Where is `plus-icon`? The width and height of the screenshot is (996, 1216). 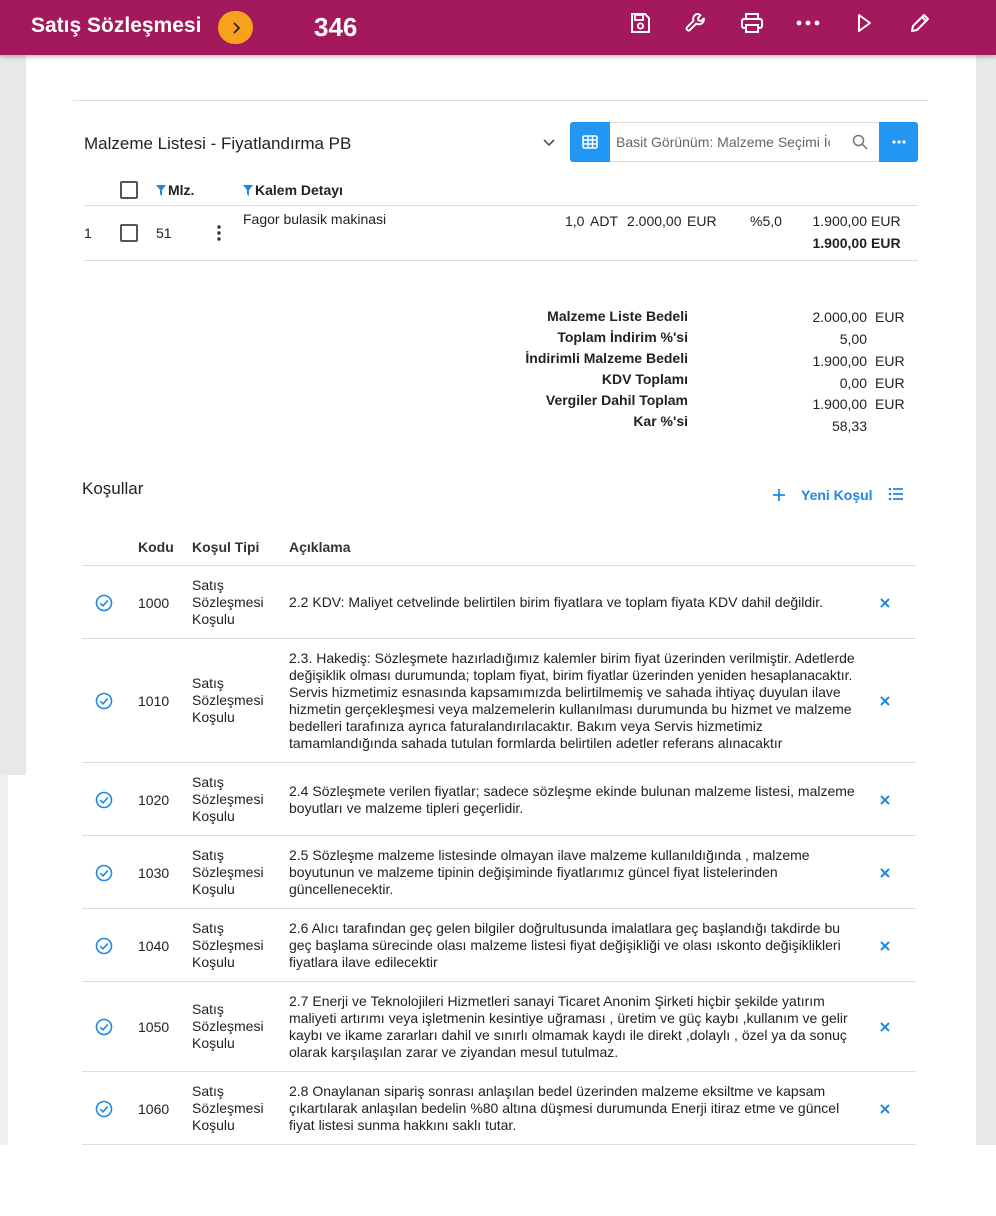 plus-icon is located at coordinates (779, 495).